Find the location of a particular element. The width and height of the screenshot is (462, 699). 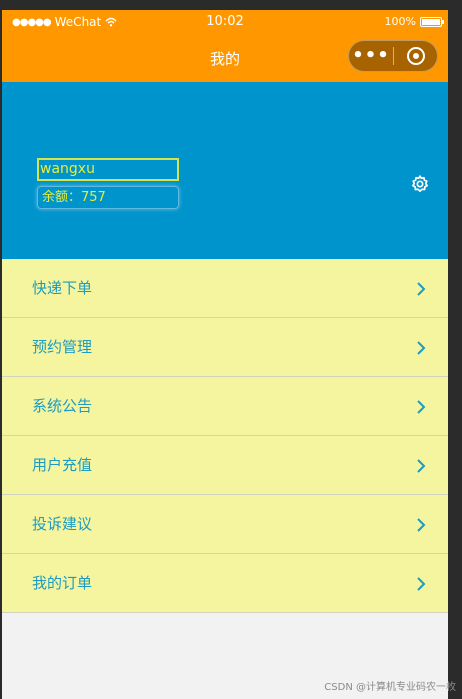

status-bar: ●●●●● WeChat 10:02 100% is located at coordinates (225, 22).